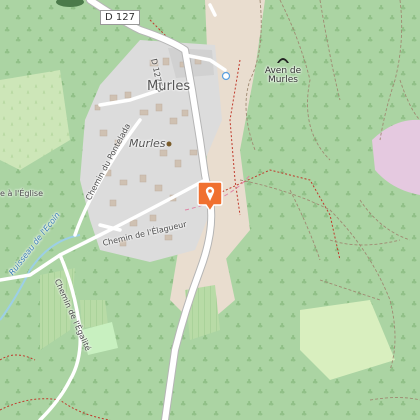 This screenshot has width=420, height=420. I want to click on viewpoint-icon, so click(226, 76).